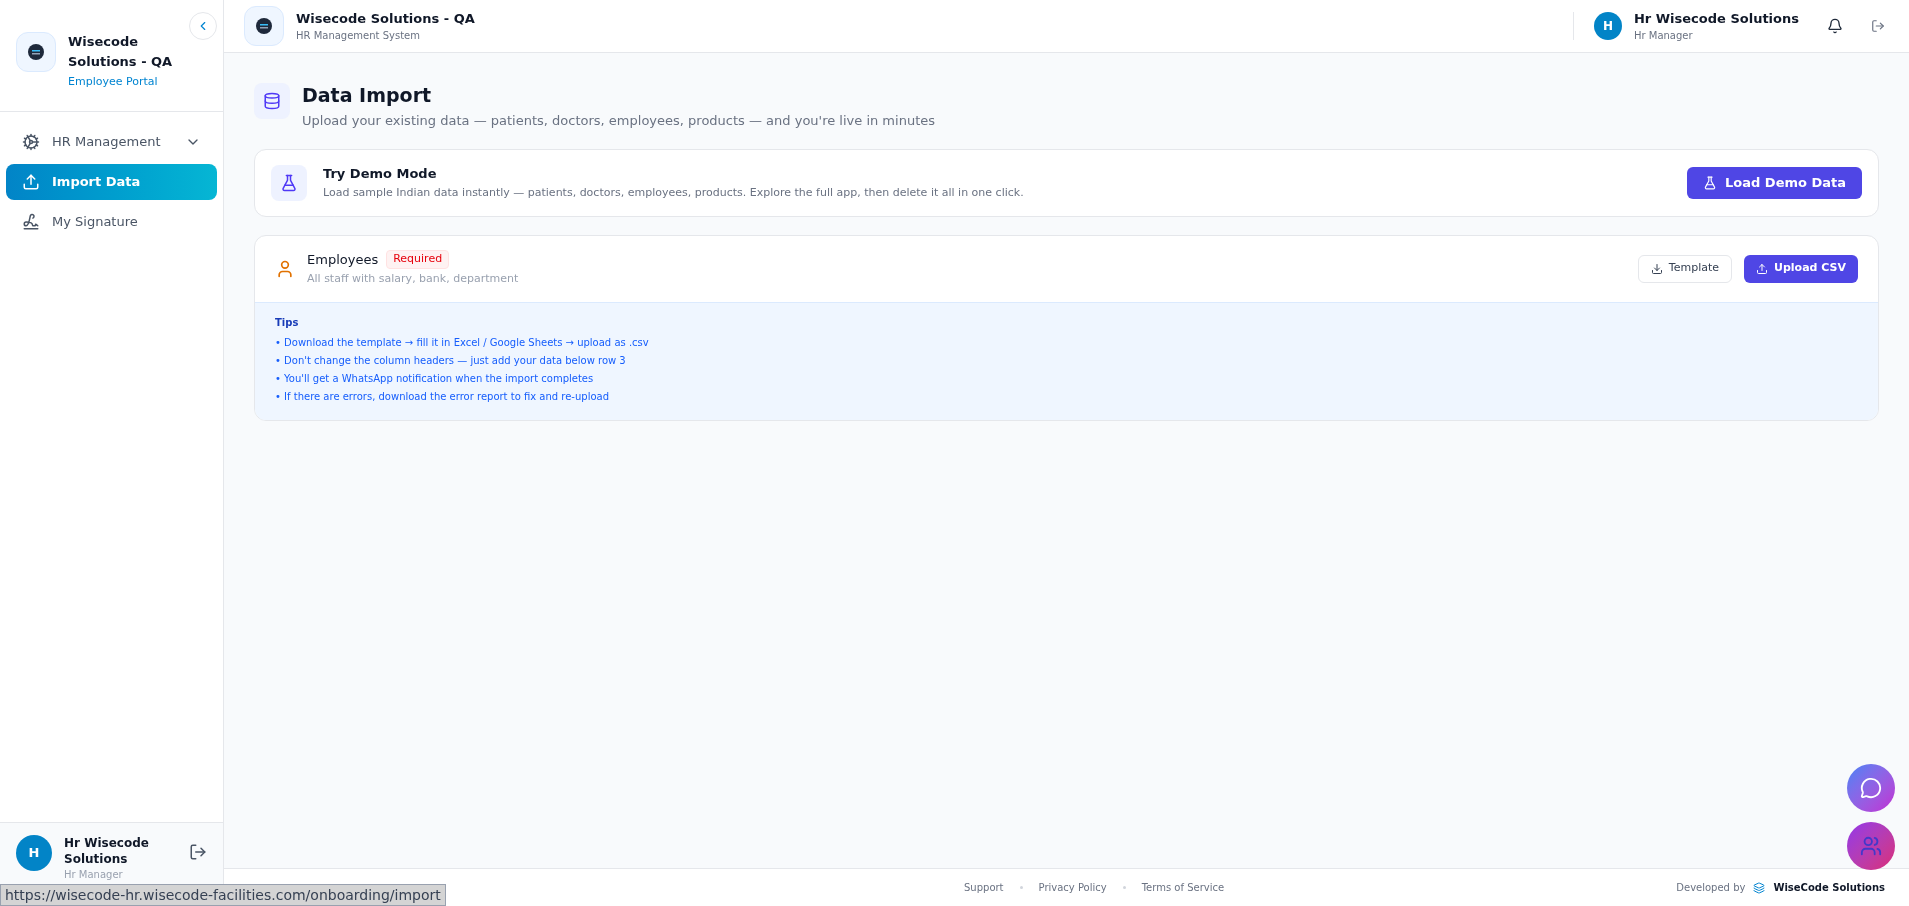 The height and width of the screenshot is (906, 1909). What do you see at coordinates (31, 141) in the screenshot?
I see `gear-icon` at bounding box center [31, 141].